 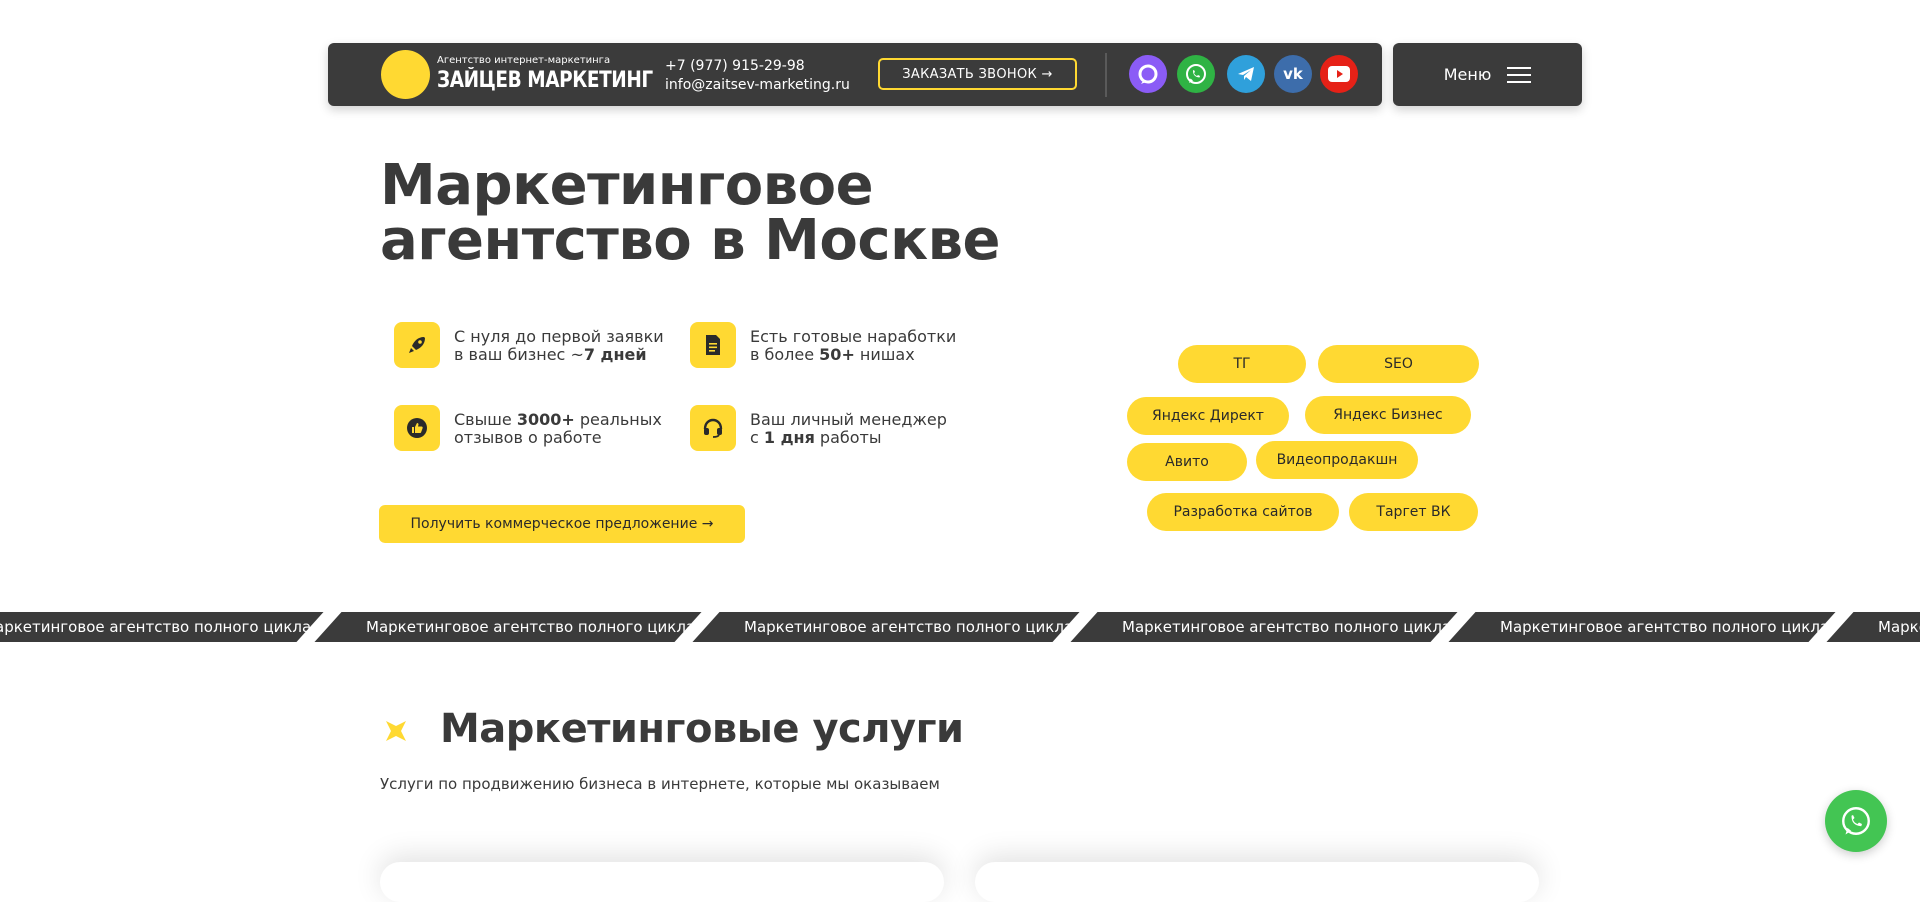 I want to click on hero-title: Маркетинговое агентство в Москве, so click(x=690, y=213).